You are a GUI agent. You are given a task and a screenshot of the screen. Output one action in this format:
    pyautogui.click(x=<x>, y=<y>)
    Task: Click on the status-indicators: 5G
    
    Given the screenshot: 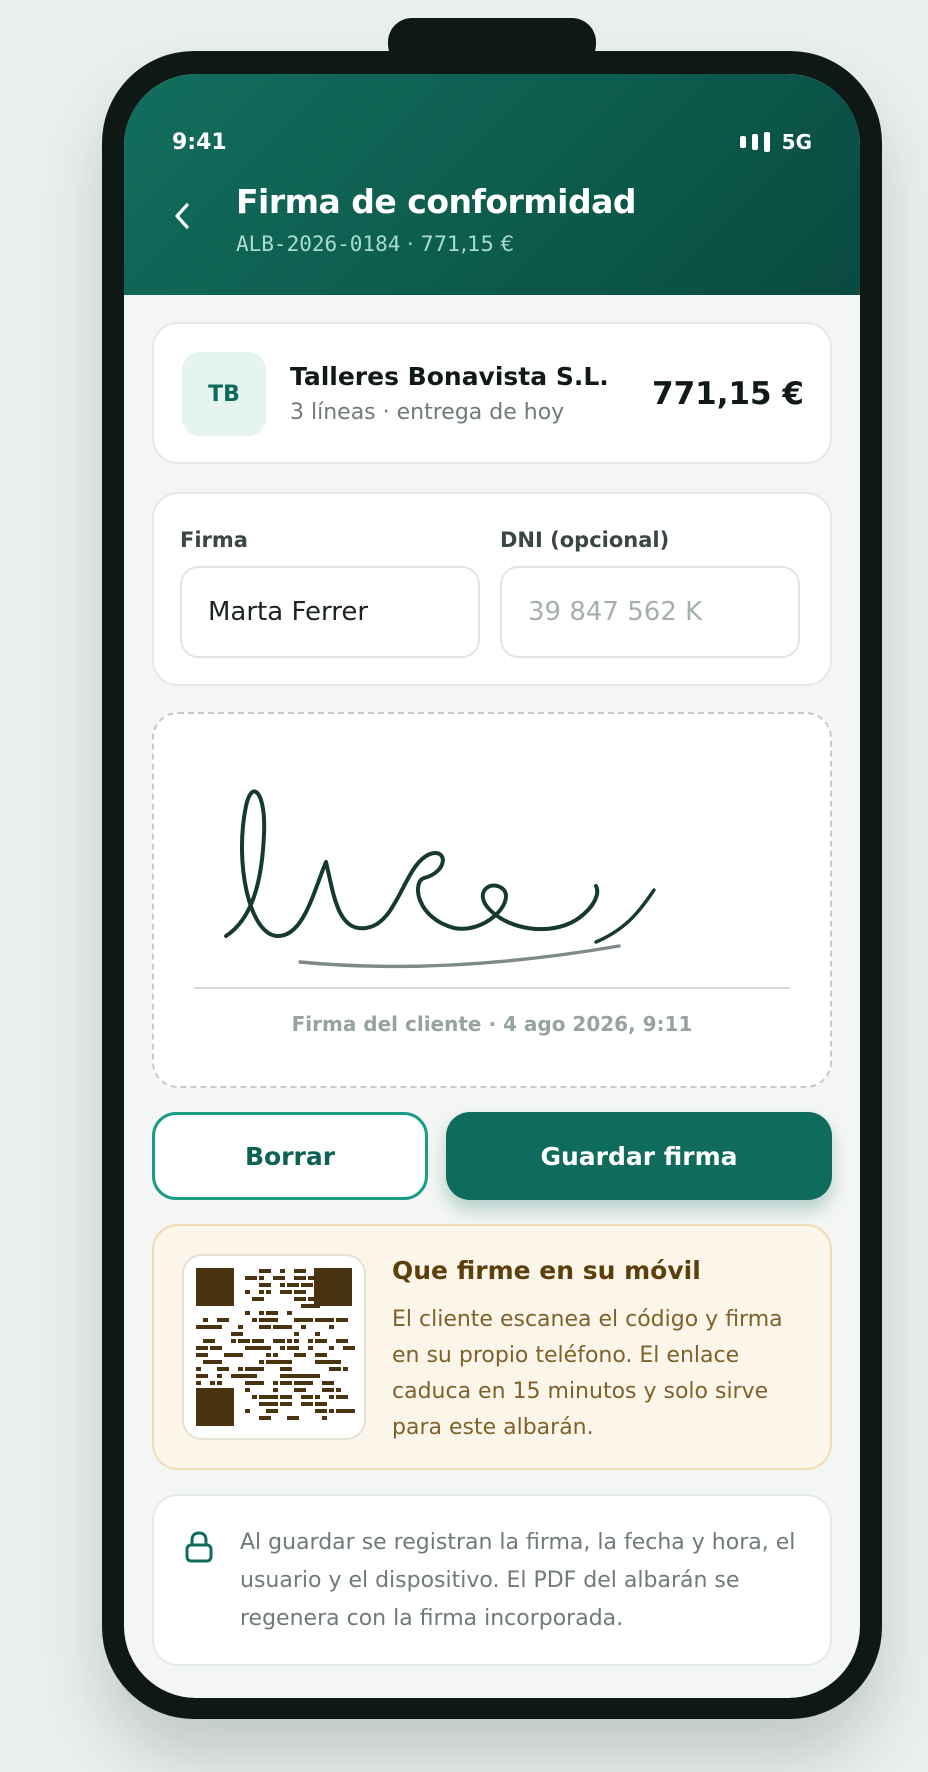 What is the action you would take?
    pyautogui.click(x=775, y=142)
    